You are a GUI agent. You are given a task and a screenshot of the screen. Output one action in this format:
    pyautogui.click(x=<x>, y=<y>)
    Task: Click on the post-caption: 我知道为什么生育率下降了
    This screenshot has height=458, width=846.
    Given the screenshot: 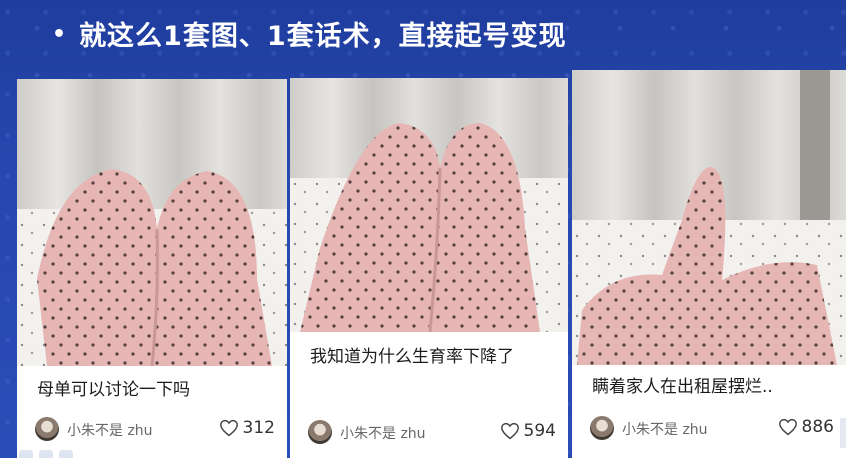 What is the action you would take?
    pyautogui.click(x=412, y=357)
    